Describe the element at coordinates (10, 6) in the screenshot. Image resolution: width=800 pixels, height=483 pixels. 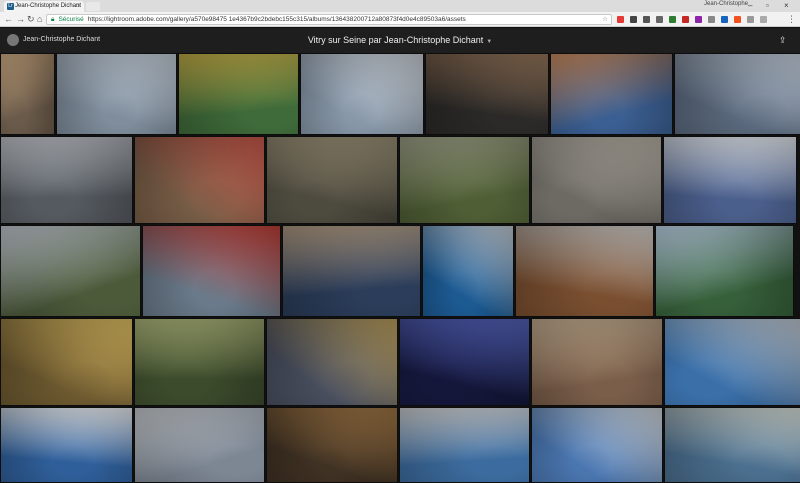
I see `lightroom-favicon-icon: Lr` at that location.